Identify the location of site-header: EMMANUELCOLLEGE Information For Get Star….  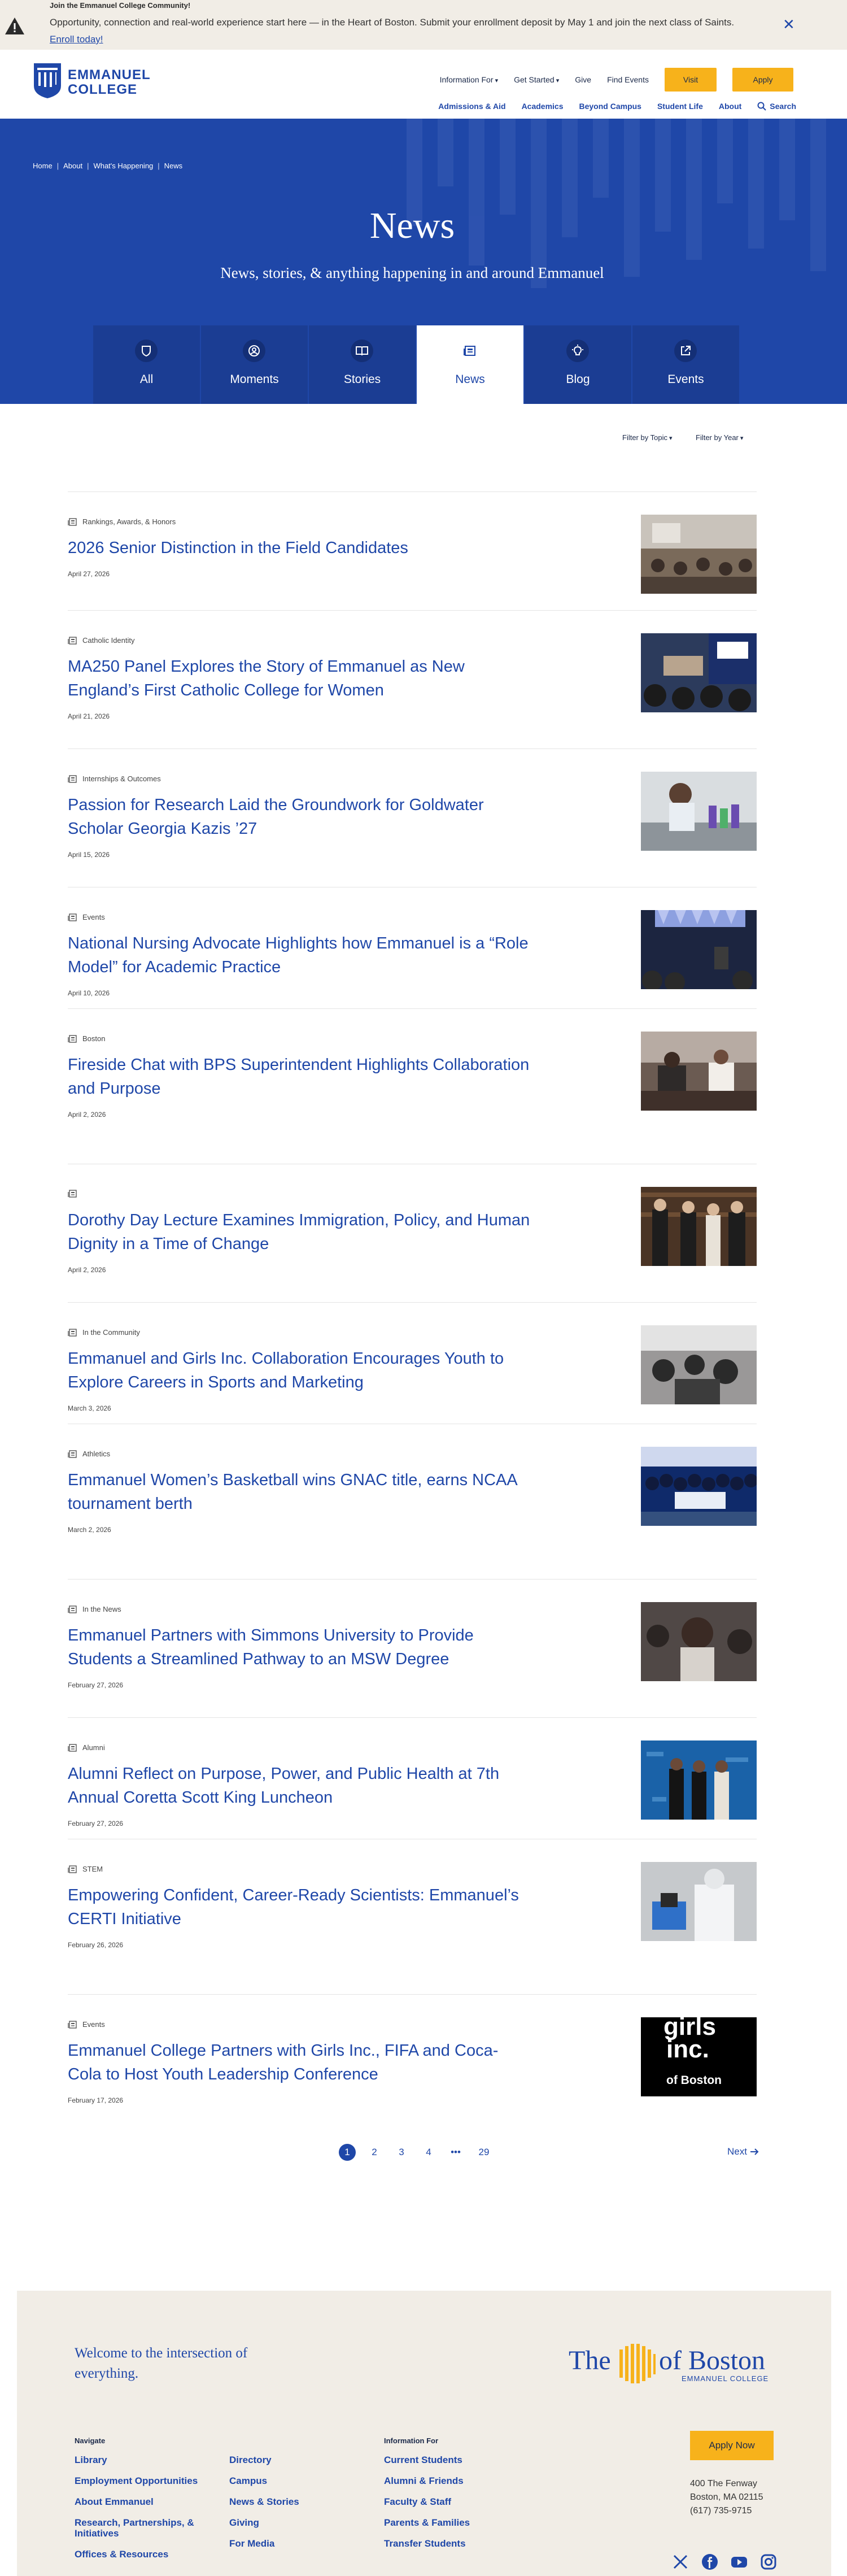
(423, 84).